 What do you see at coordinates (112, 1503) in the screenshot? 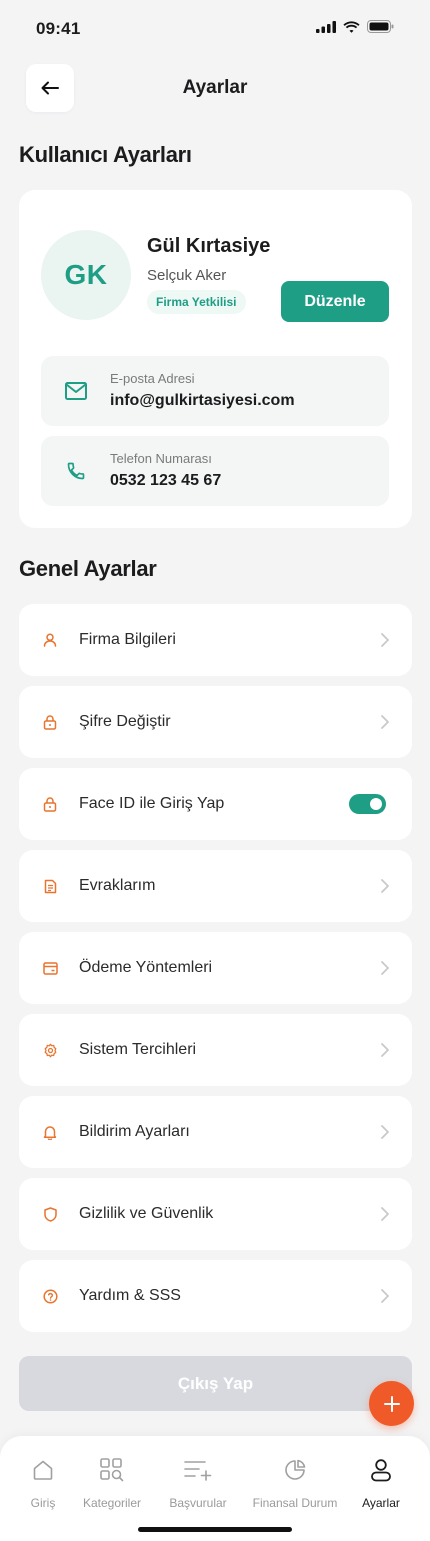
I see `nav-label: Kategoriler` at bounding box center [112, 1503].